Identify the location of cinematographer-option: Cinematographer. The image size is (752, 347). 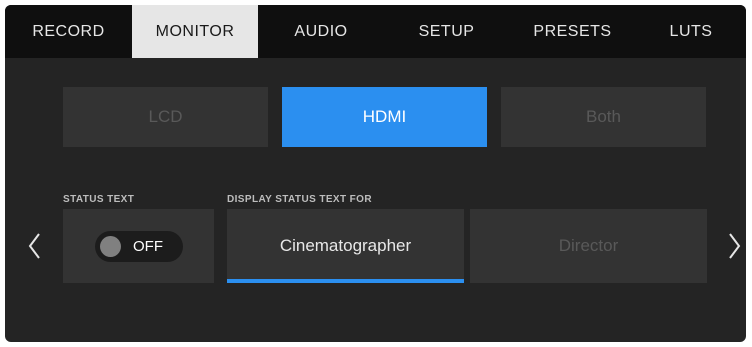
(345, 246).